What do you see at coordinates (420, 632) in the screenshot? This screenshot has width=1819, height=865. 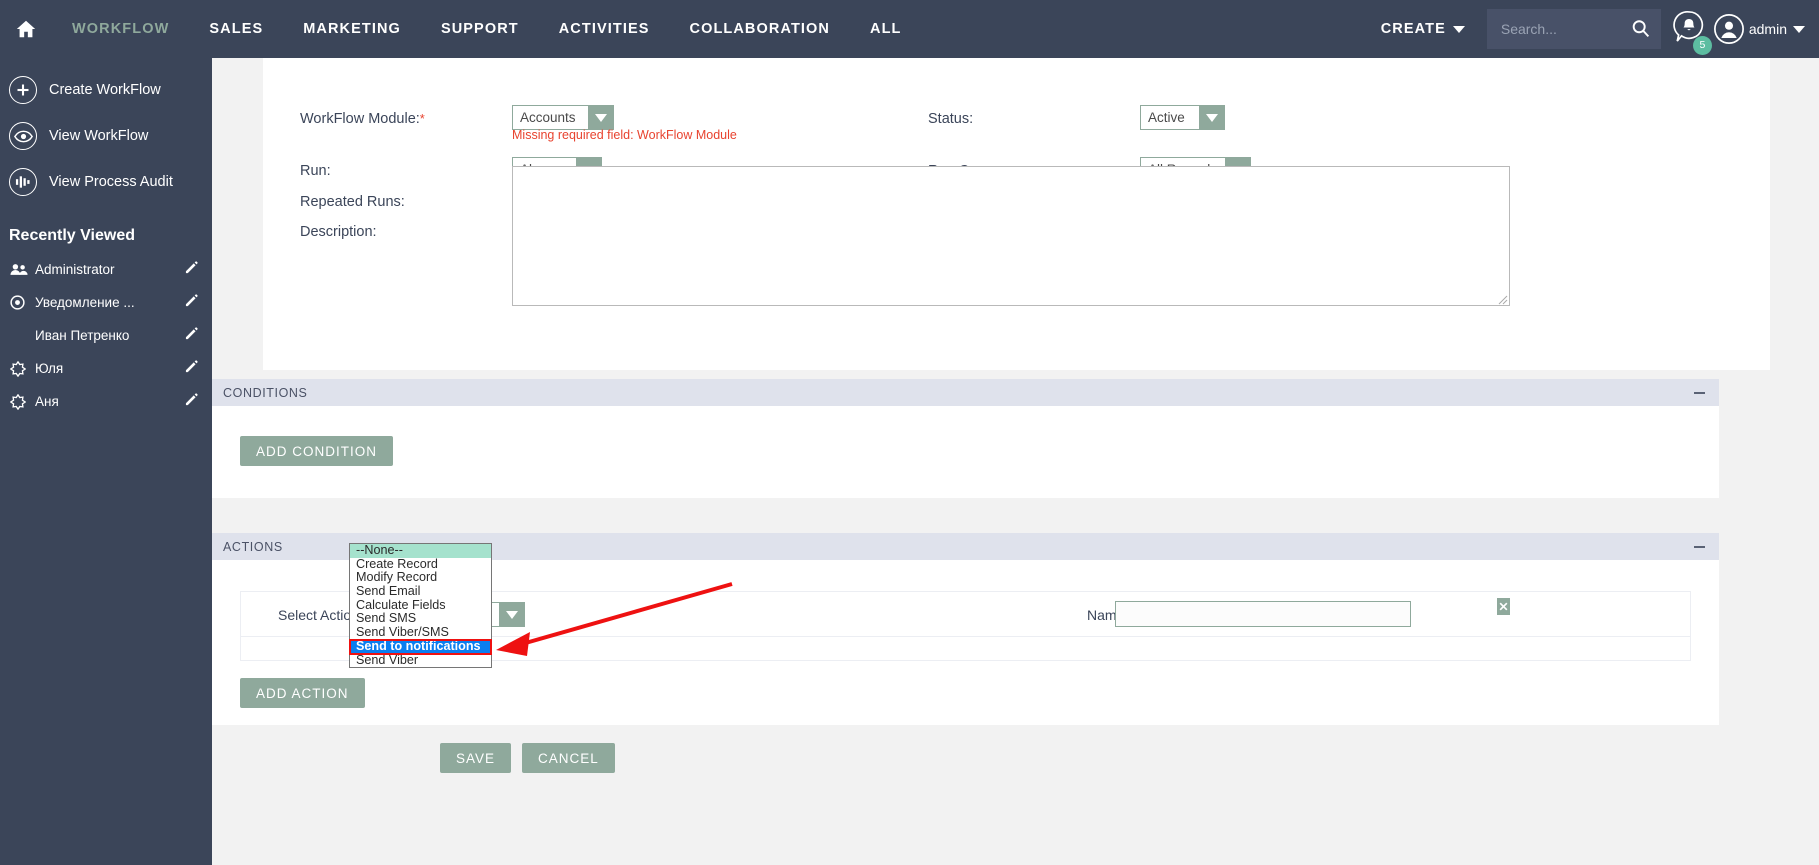 I see `dropdown-option: Send Viber/SMS` at bounding box center [420, 632].